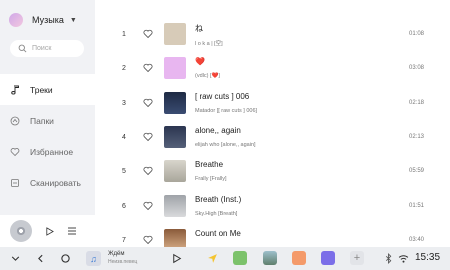  Describe the element at coordinates (57, 48) in the screenshot. I see `search-input` at that location.